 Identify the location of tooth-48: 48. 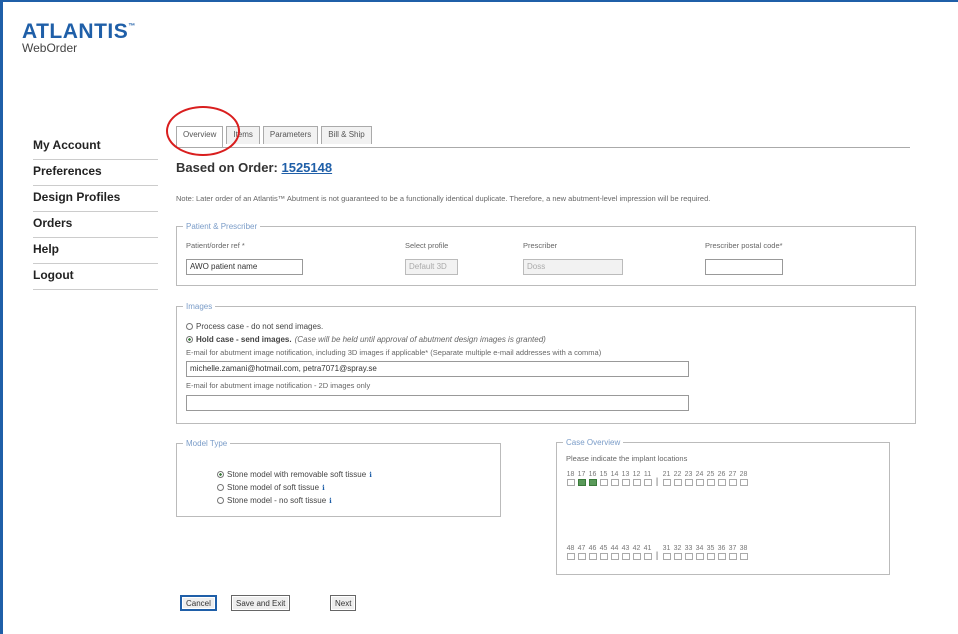
(570, 552).